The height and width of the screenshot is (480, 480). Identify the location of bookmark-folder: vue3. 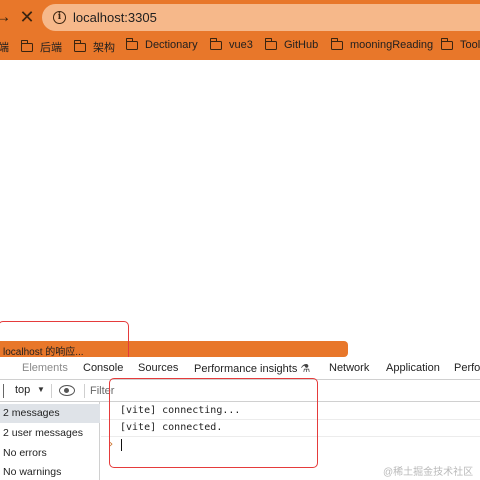
(231, 44).